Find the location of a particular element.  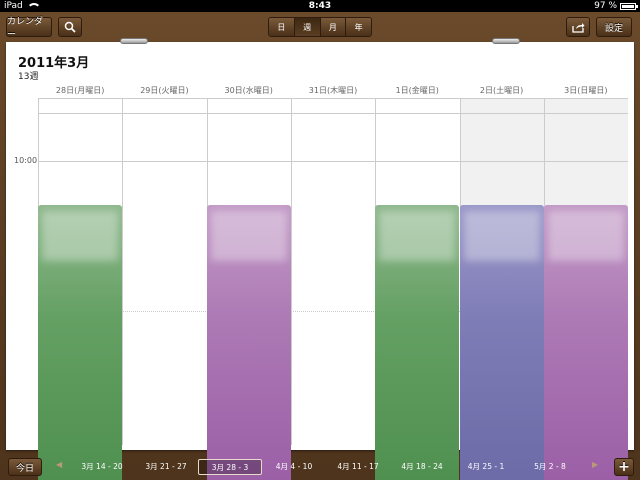

time-label: 10:00 is located at coordinates (26, 160).